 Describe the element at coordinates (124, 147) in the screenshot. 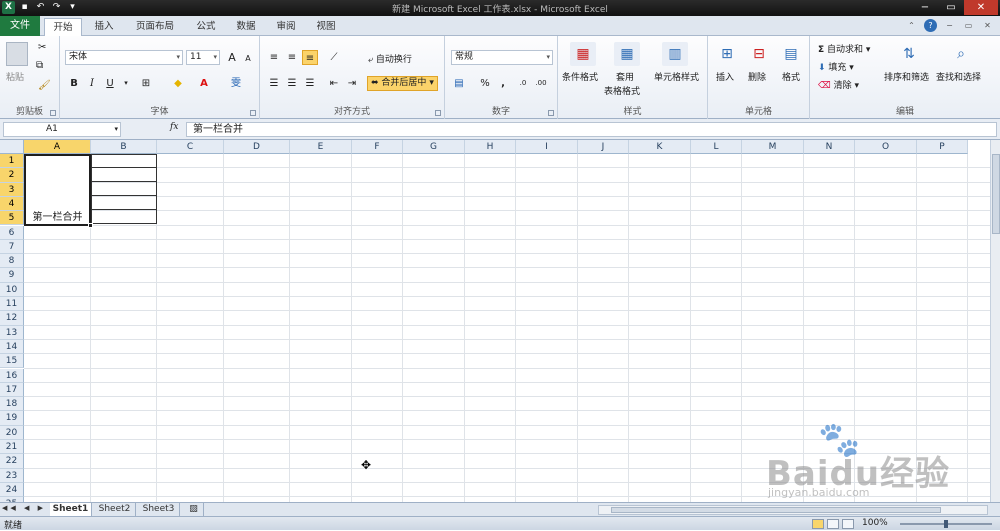

I see `column-header-b: B` at that location.